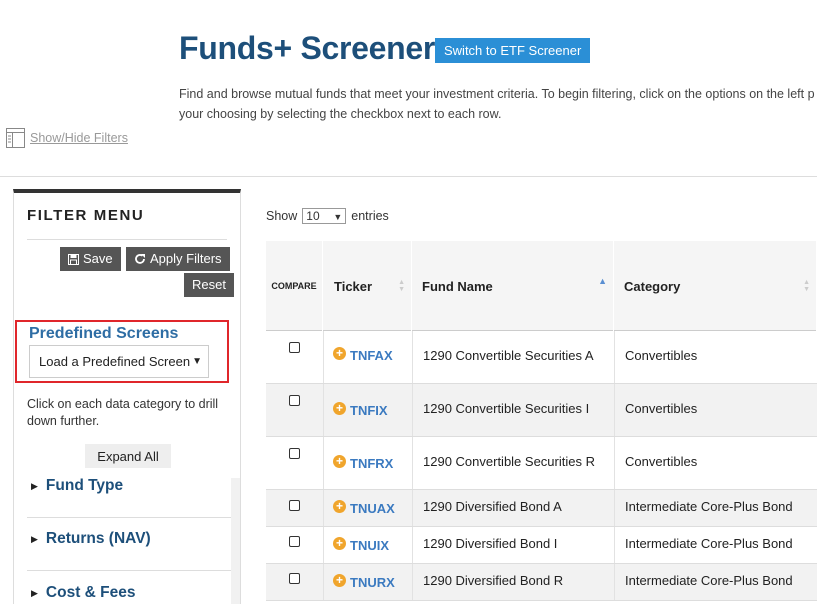  What do you see at coordinates (492, 506) in the screenshot?
I see `fund-name: 1290 Diversified Bond A` at bounding box center [492, 506].